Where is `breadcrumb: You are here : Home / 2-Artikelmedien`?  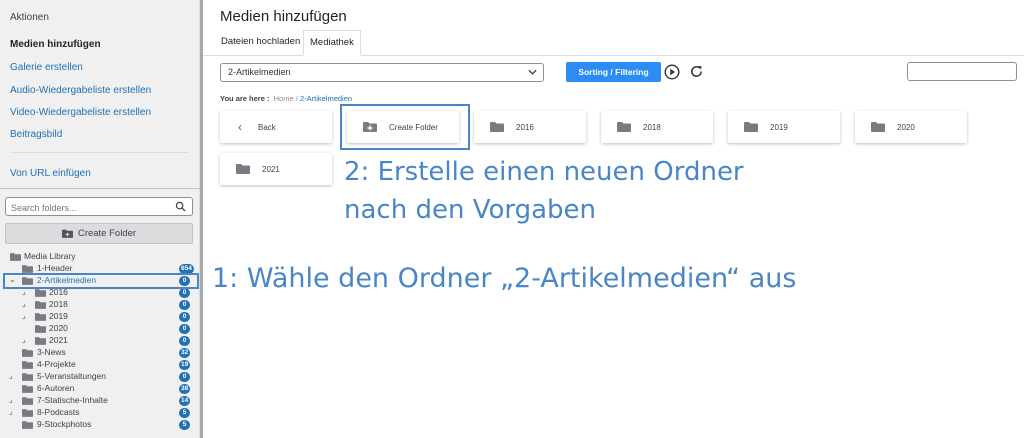
breadcrumb: You are here : Home / 2-Artikelmedien is located at coordinates (286, 98).